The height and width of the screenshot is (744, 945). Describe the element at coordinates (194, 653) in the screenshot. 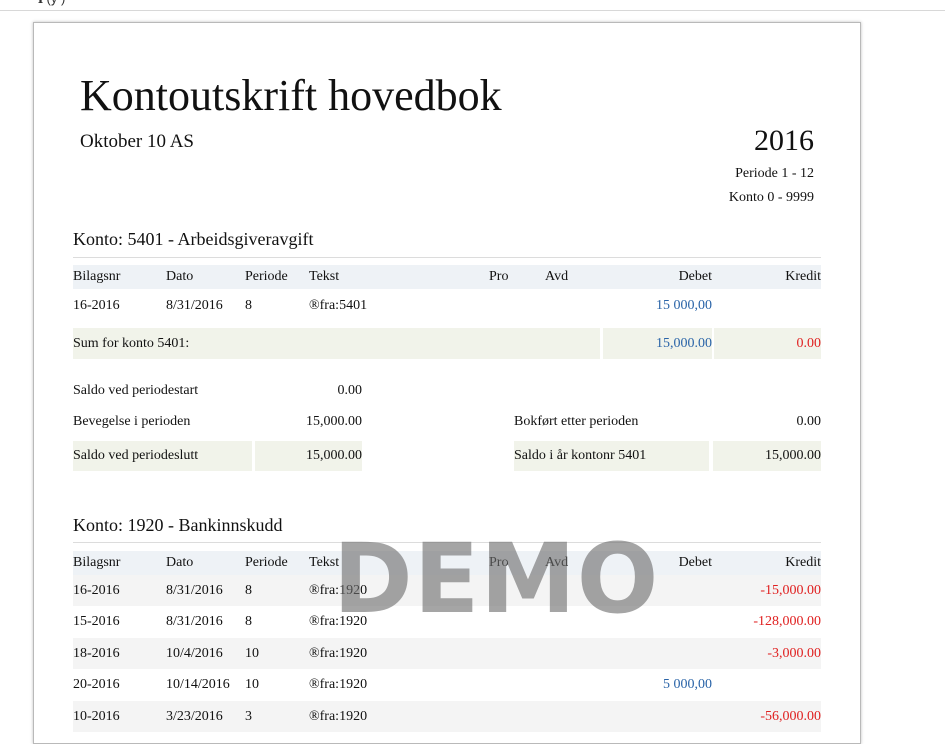

I see `cell-dato: 10/4/2016` at that location.